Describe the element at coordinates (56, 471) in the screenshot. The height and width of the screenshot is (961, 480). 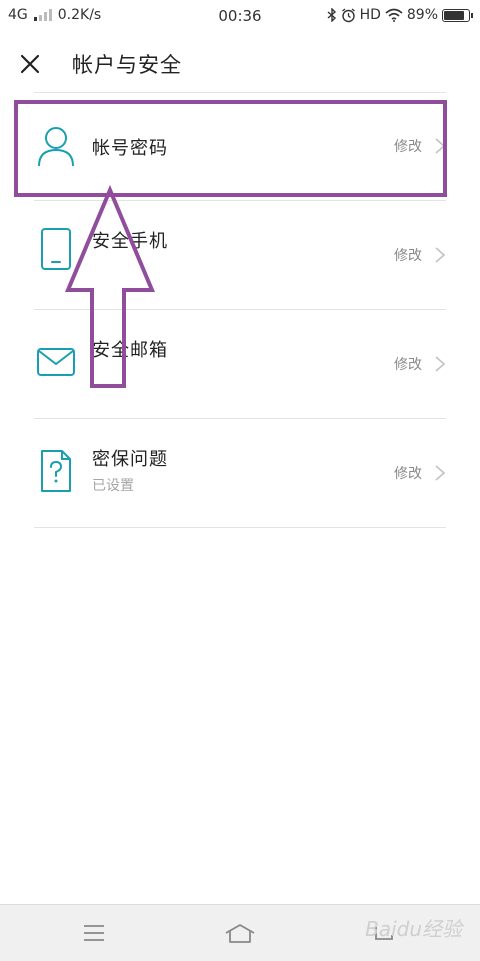
I see `question-doc-icon` at that location.